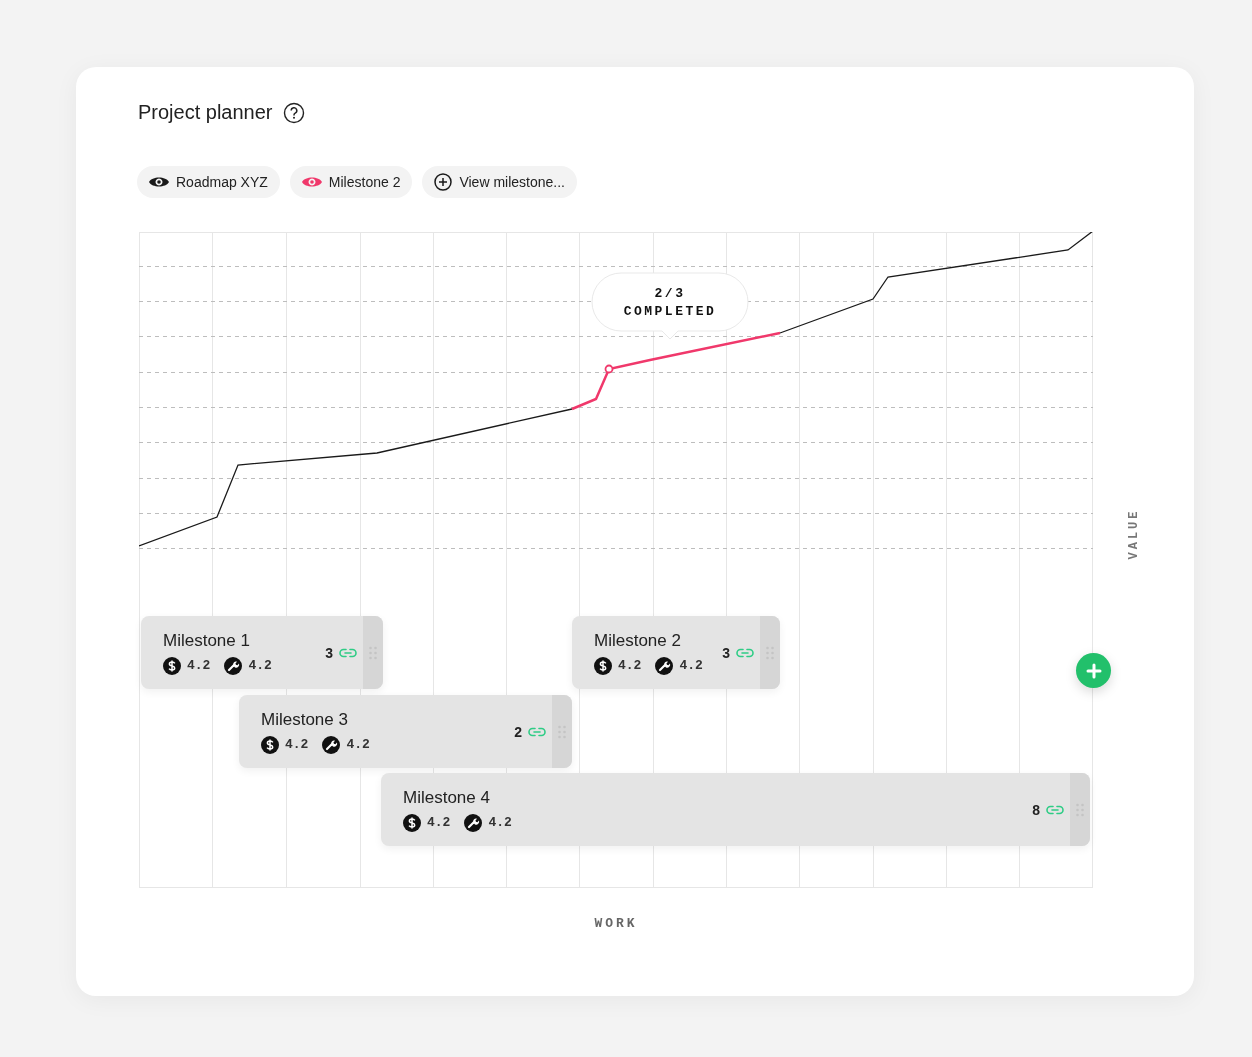 The image size is (1252, 1057). Describe the element at coordinates (208, 182) in the screenshot. I see `filter-chip: Roadmap XYZ` at that location.